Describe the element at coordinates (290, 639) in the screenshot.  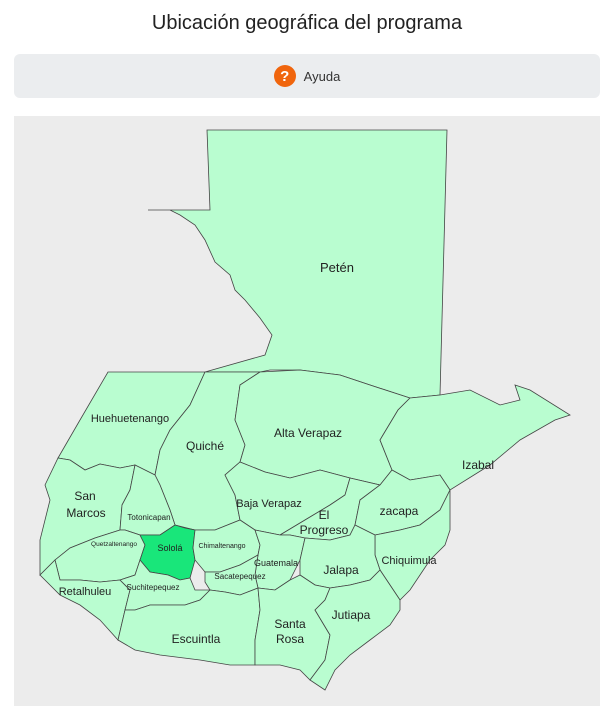
I see `label-santa-rosa-line2: Rosa` at that location.